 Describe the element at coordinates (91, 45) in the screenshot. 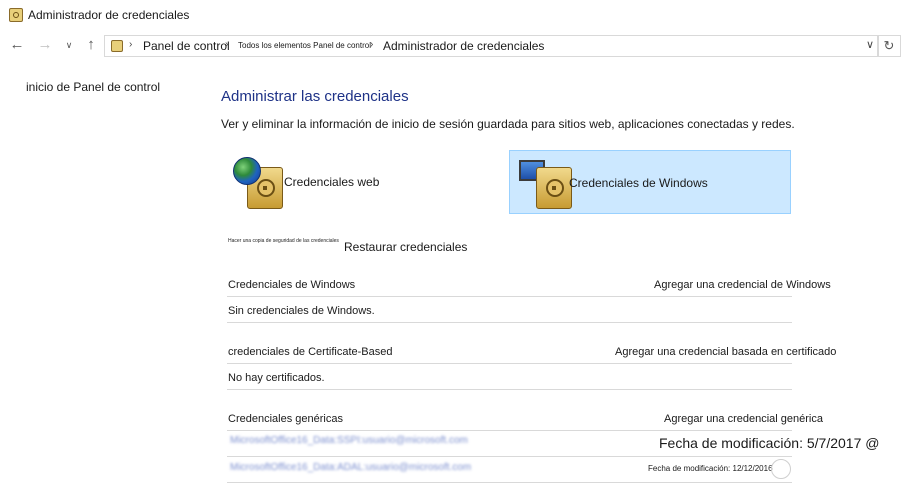

I see `arrow-up-icon: ↑` at that location.